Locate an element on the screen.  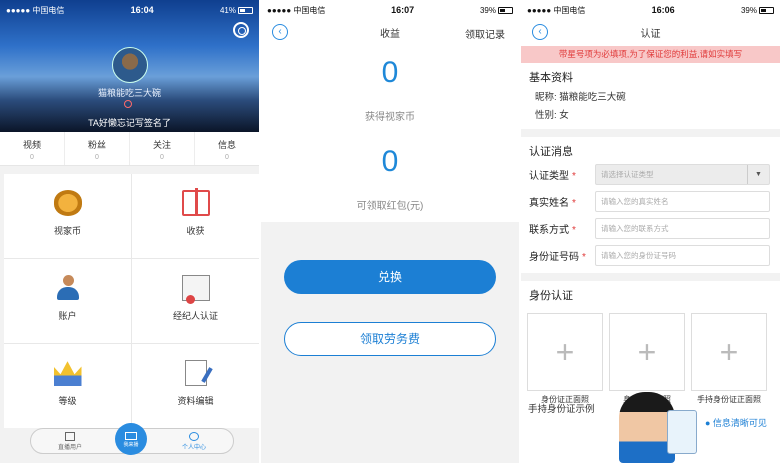
redpacket-value: 0 is located at coordinates (390, 161).